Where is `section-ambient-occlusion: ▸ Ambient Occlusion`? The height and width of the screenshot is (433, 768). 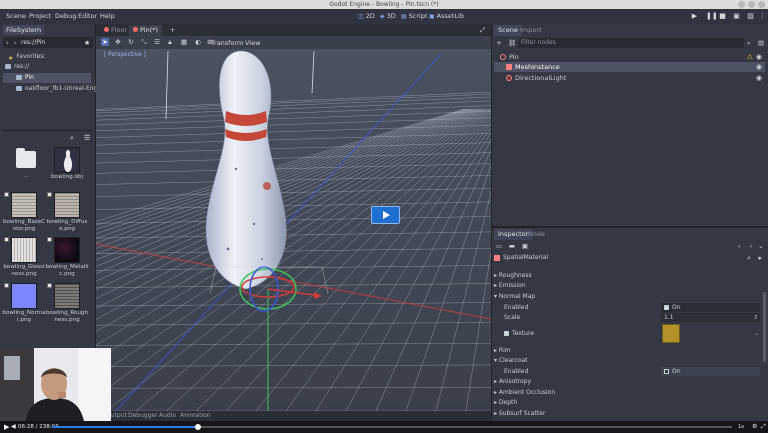 section-ambient-occlusion: ▸ Ambient Occlusion is located at coordinates (628, 393).